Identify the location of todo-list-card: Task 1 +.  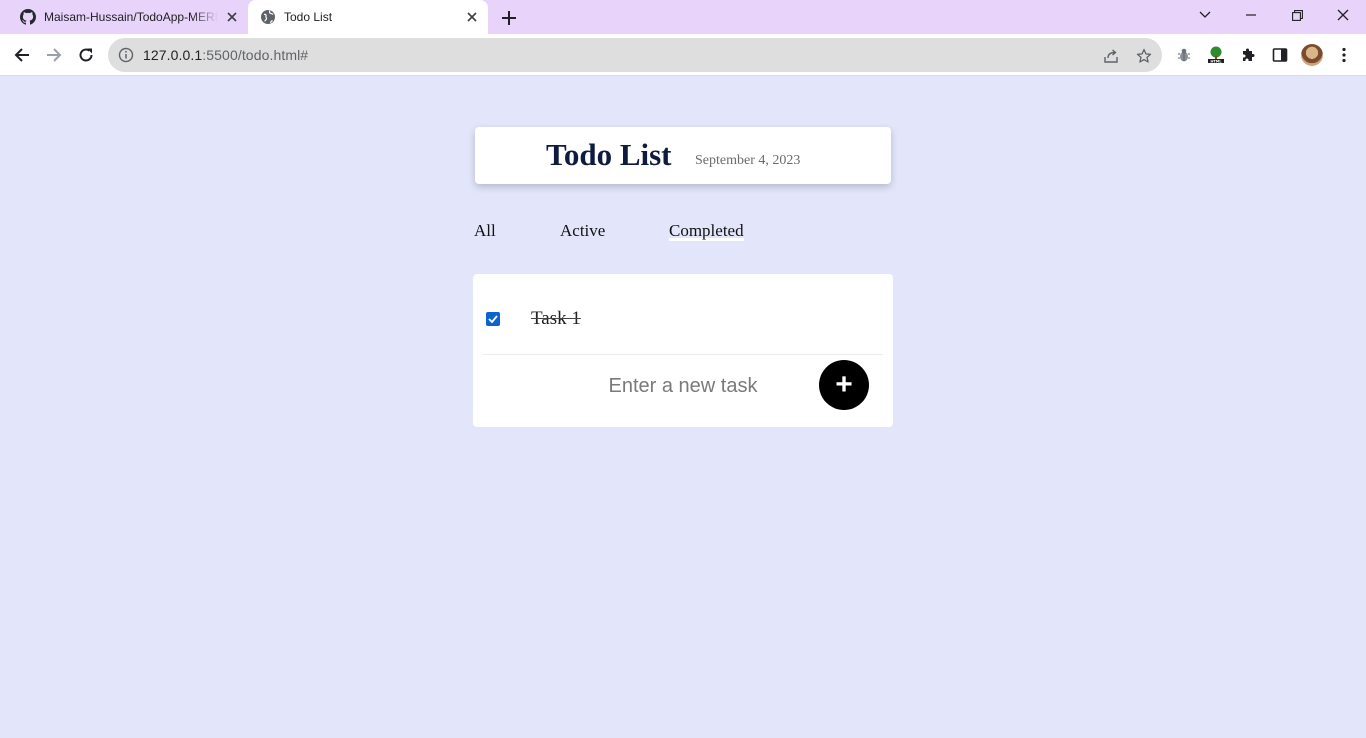
(683, 350).